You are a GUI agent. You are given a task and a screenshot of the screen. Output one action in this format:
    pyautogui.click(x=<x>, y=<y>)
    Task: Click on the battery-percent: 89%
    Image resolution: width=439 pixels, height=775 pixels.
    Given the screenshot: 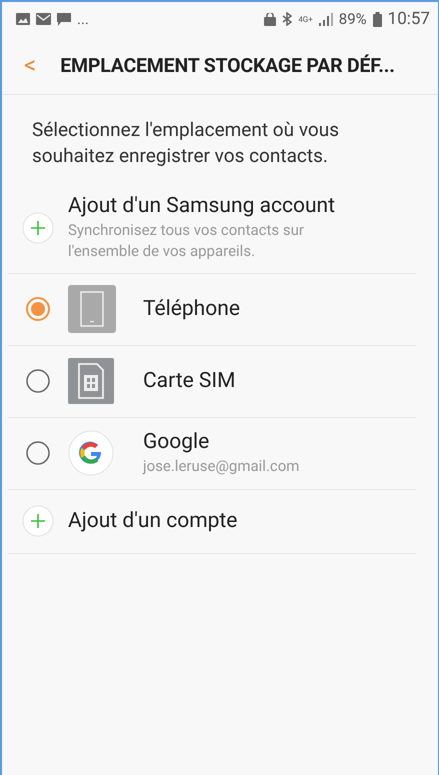 What is the action you would take?
    pyautogui.click(x=352, y=19)
    